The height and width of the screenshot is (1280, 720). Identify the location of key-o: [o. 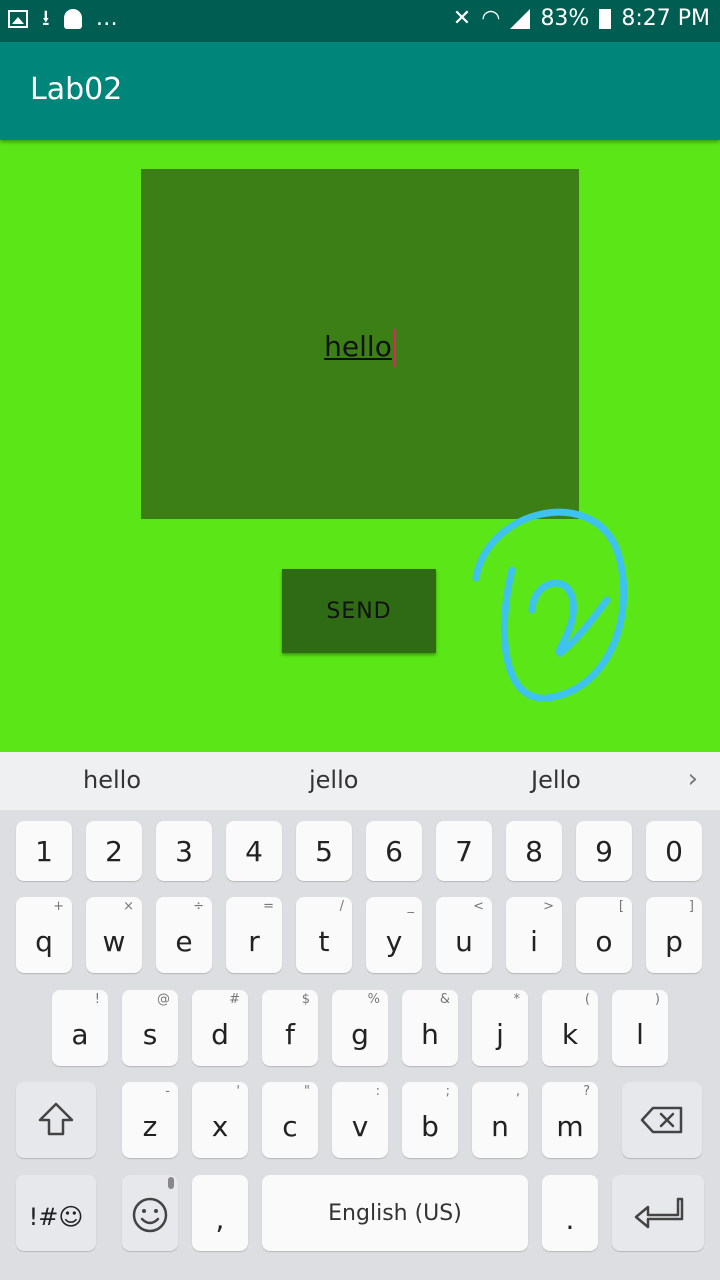
(604, 935).